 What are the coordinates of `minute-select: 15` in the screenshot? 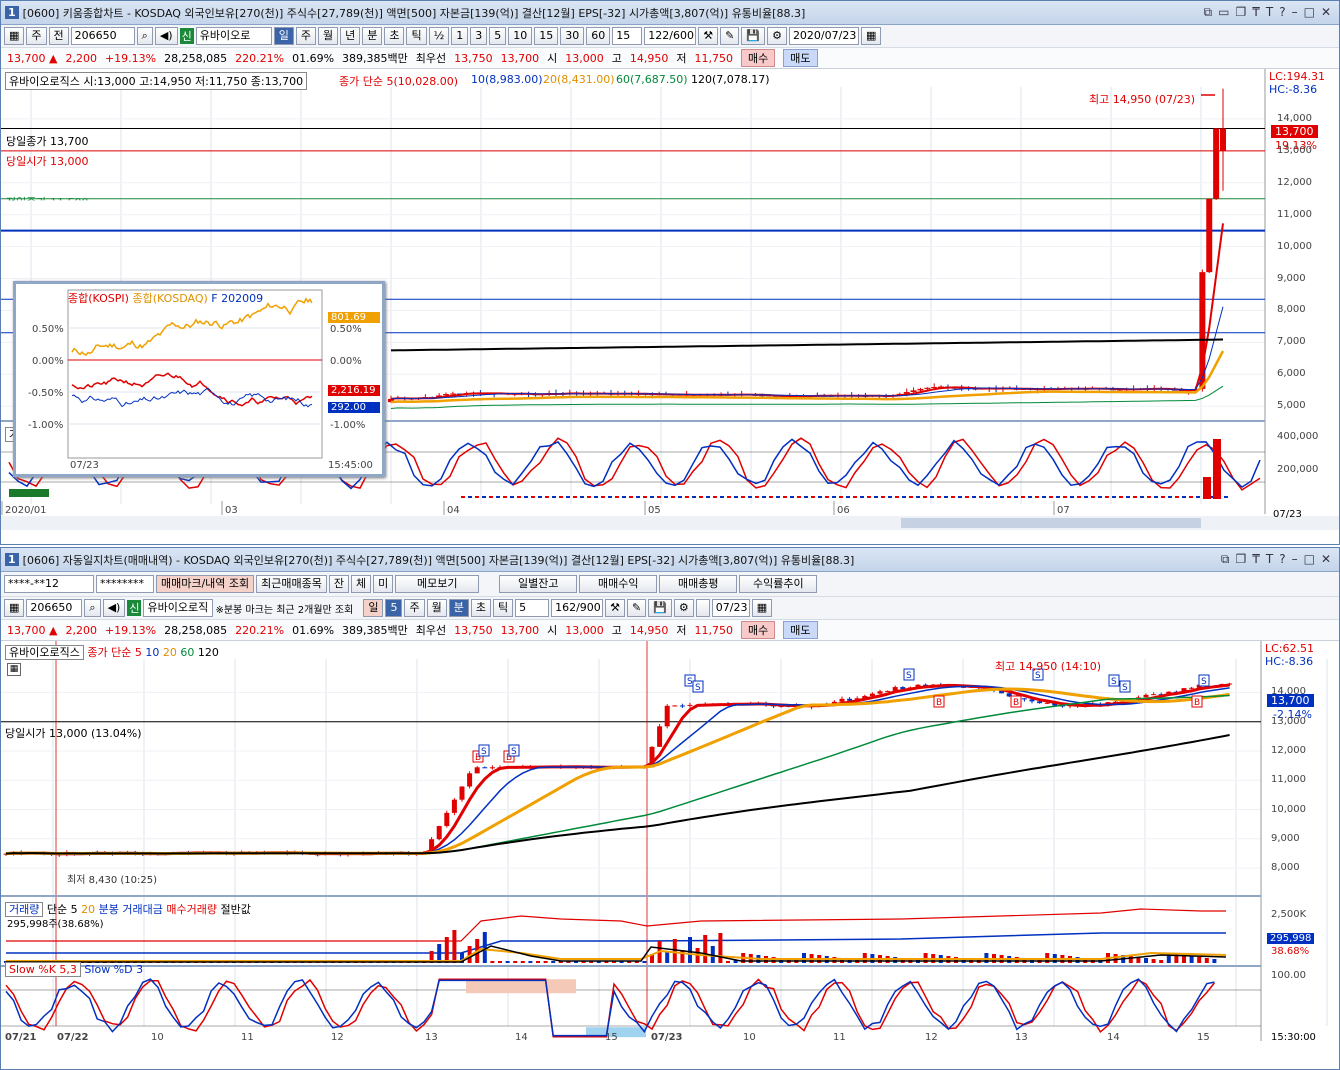 It's located at (627, 36).